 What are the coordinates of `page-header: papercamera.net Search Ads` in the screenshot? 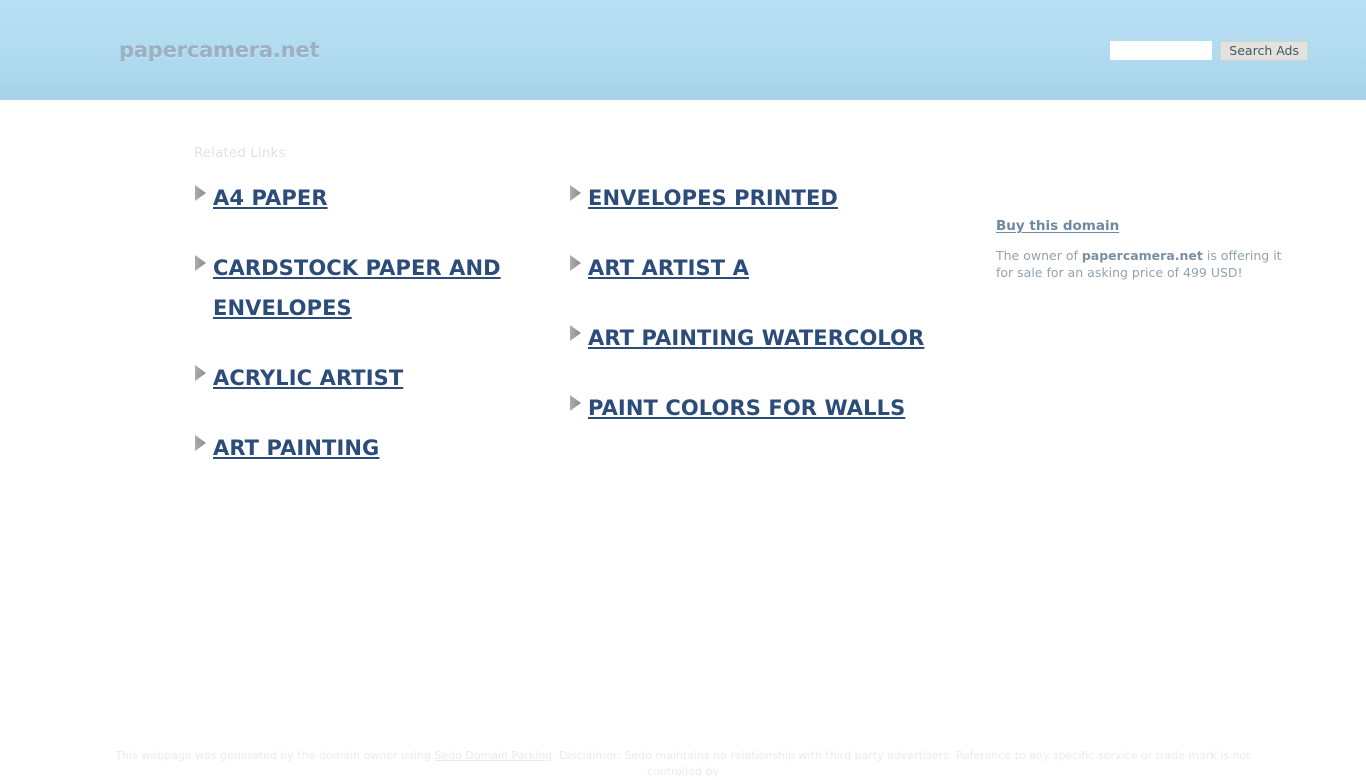 It's located at (683, 50).